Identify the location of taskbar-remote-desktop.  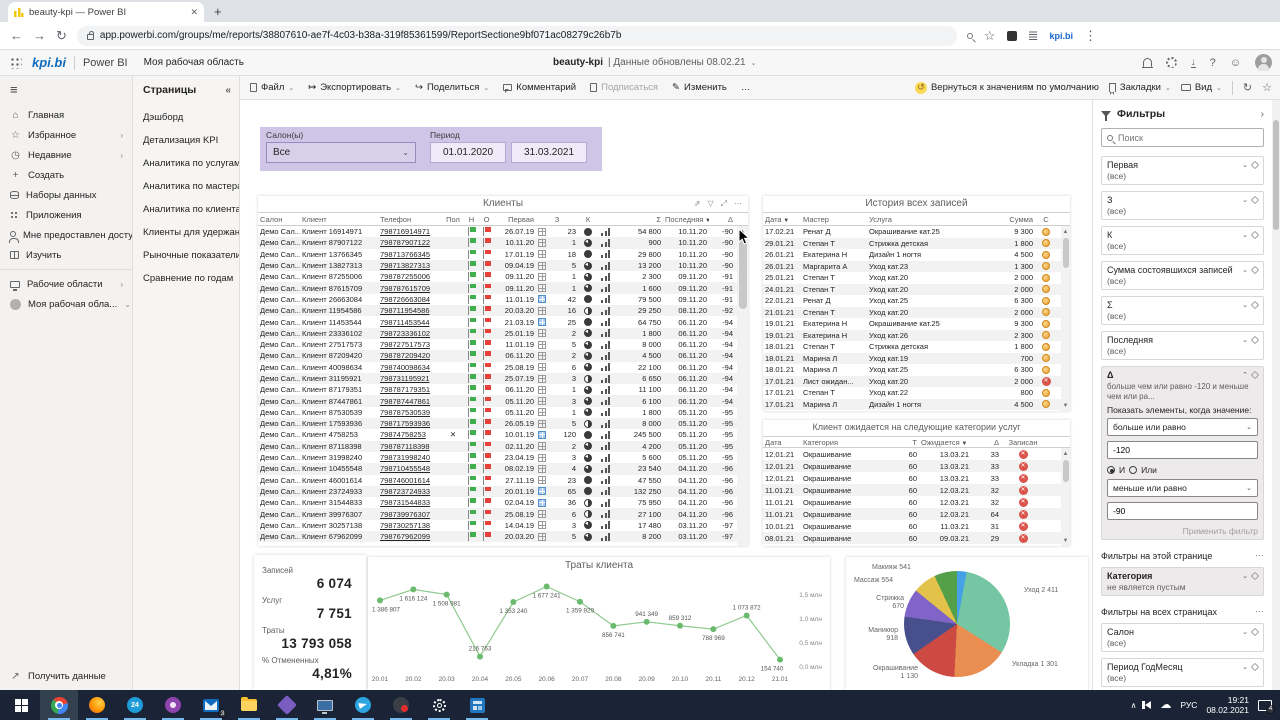
(325, 705).